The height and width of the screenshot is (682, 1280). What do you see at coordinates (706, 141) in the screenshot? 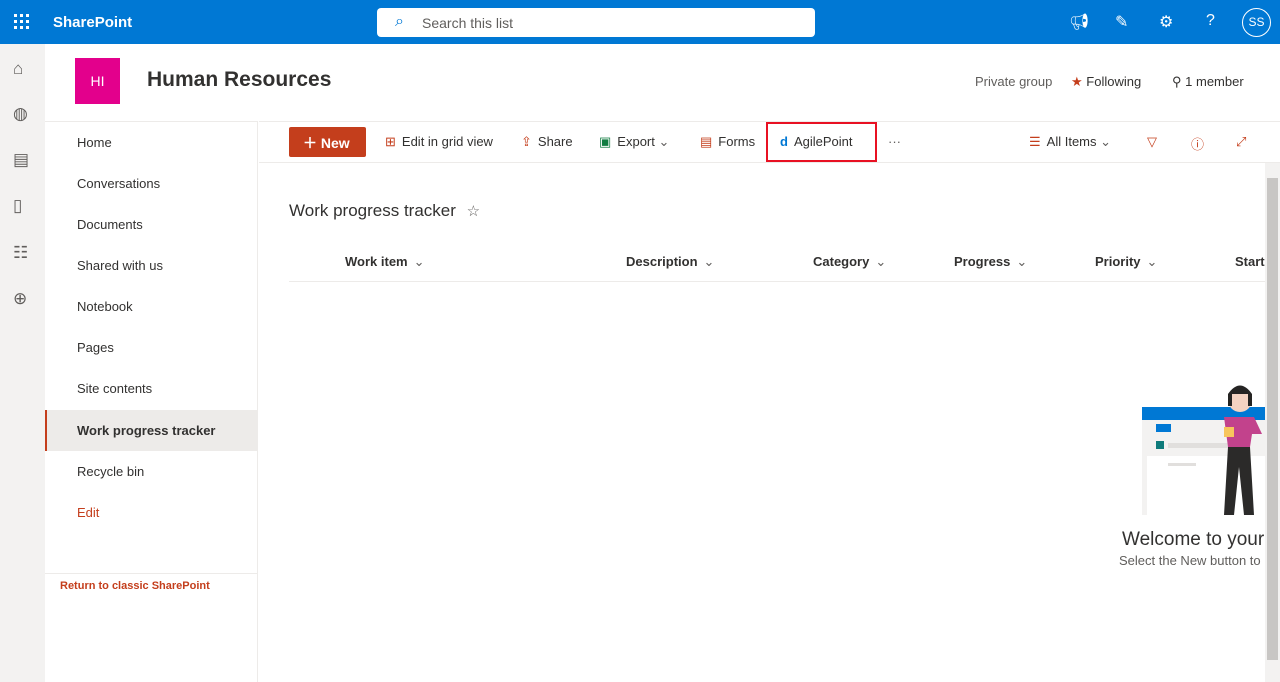
I see `forms-icon: ▤` at bounding box center [706, 141].